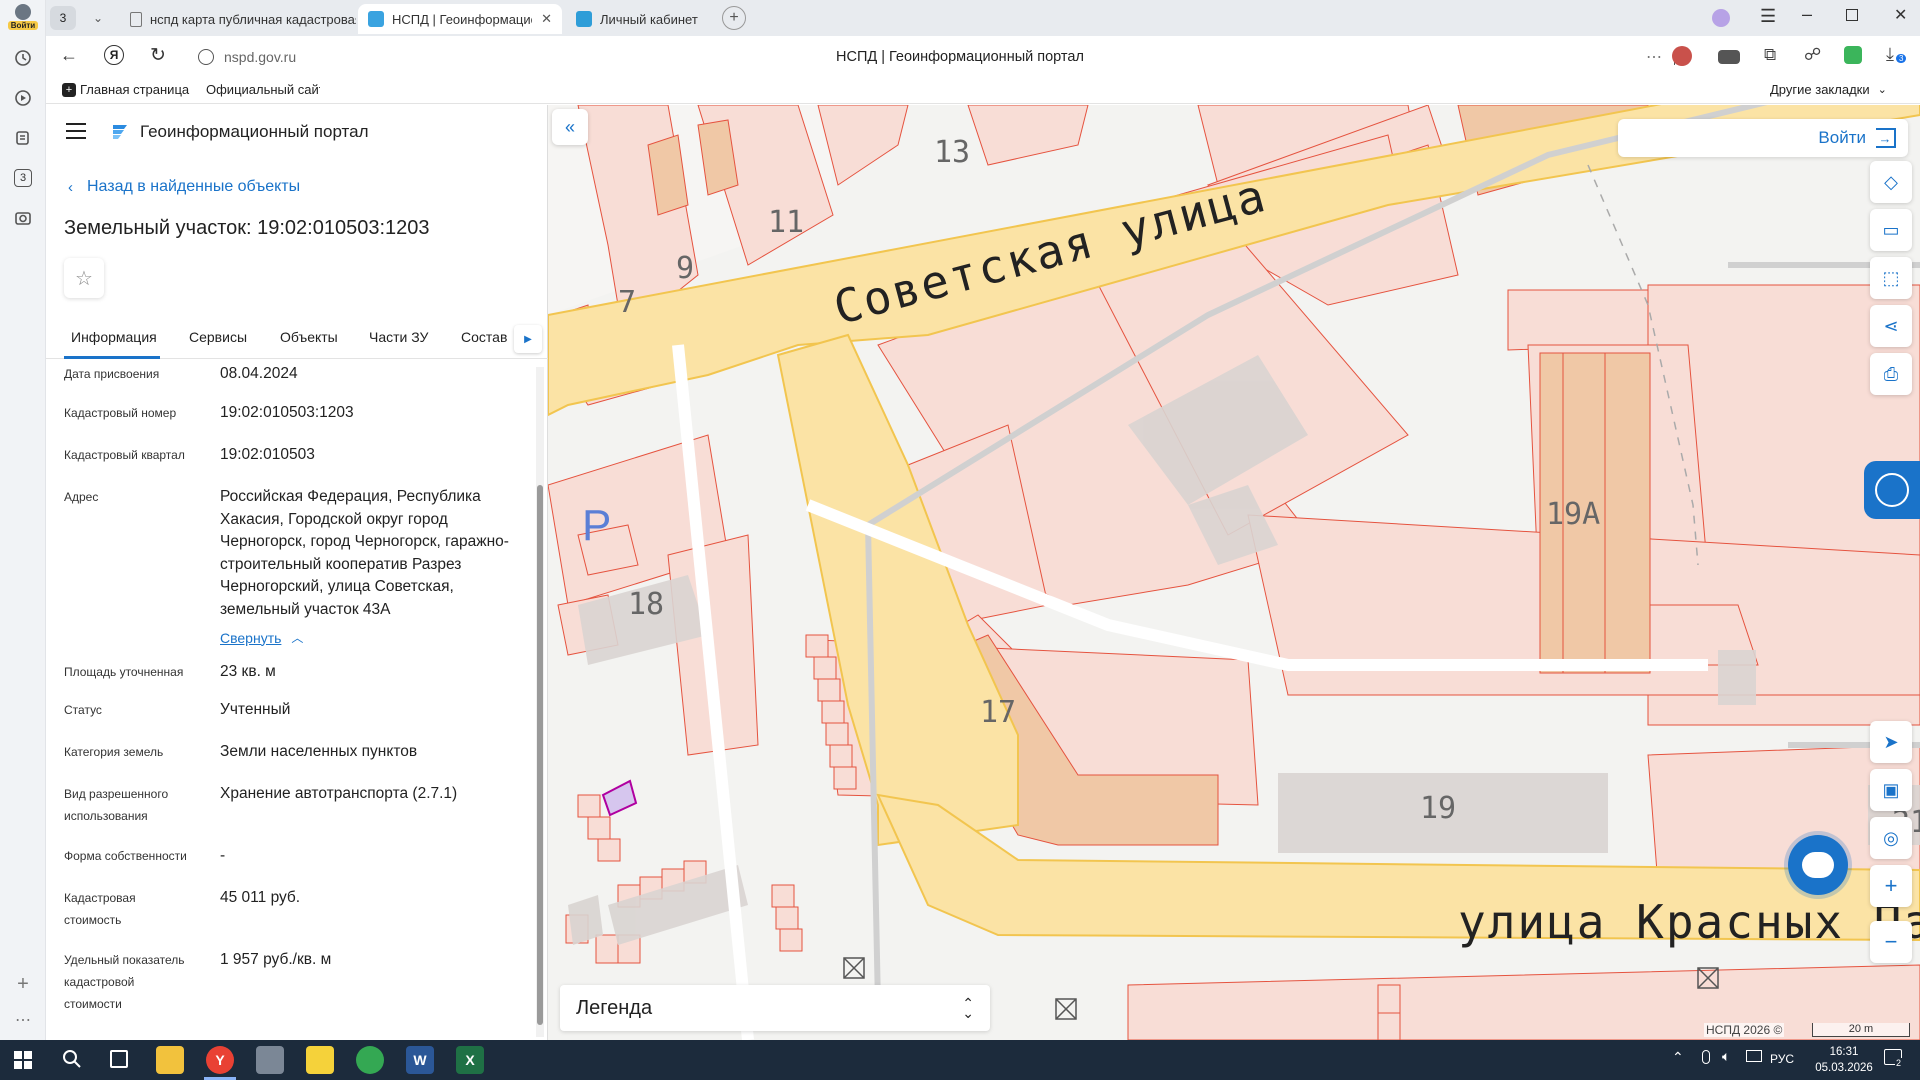  What do you see at coordinates (528, 339) in the screenshot?
I see `tabs-scroll-right-button: ▶` at bounding box center [528, 339].